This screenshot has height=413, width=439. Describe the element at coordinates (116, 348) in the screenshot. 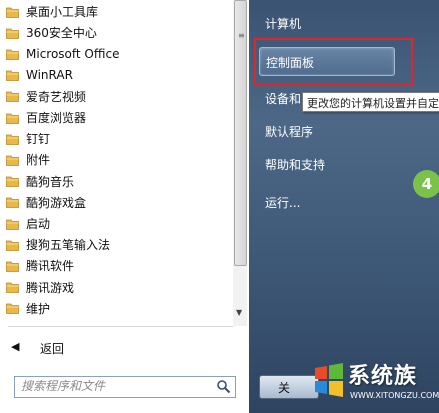

I see `back-button: ◀ 返回` at that location.